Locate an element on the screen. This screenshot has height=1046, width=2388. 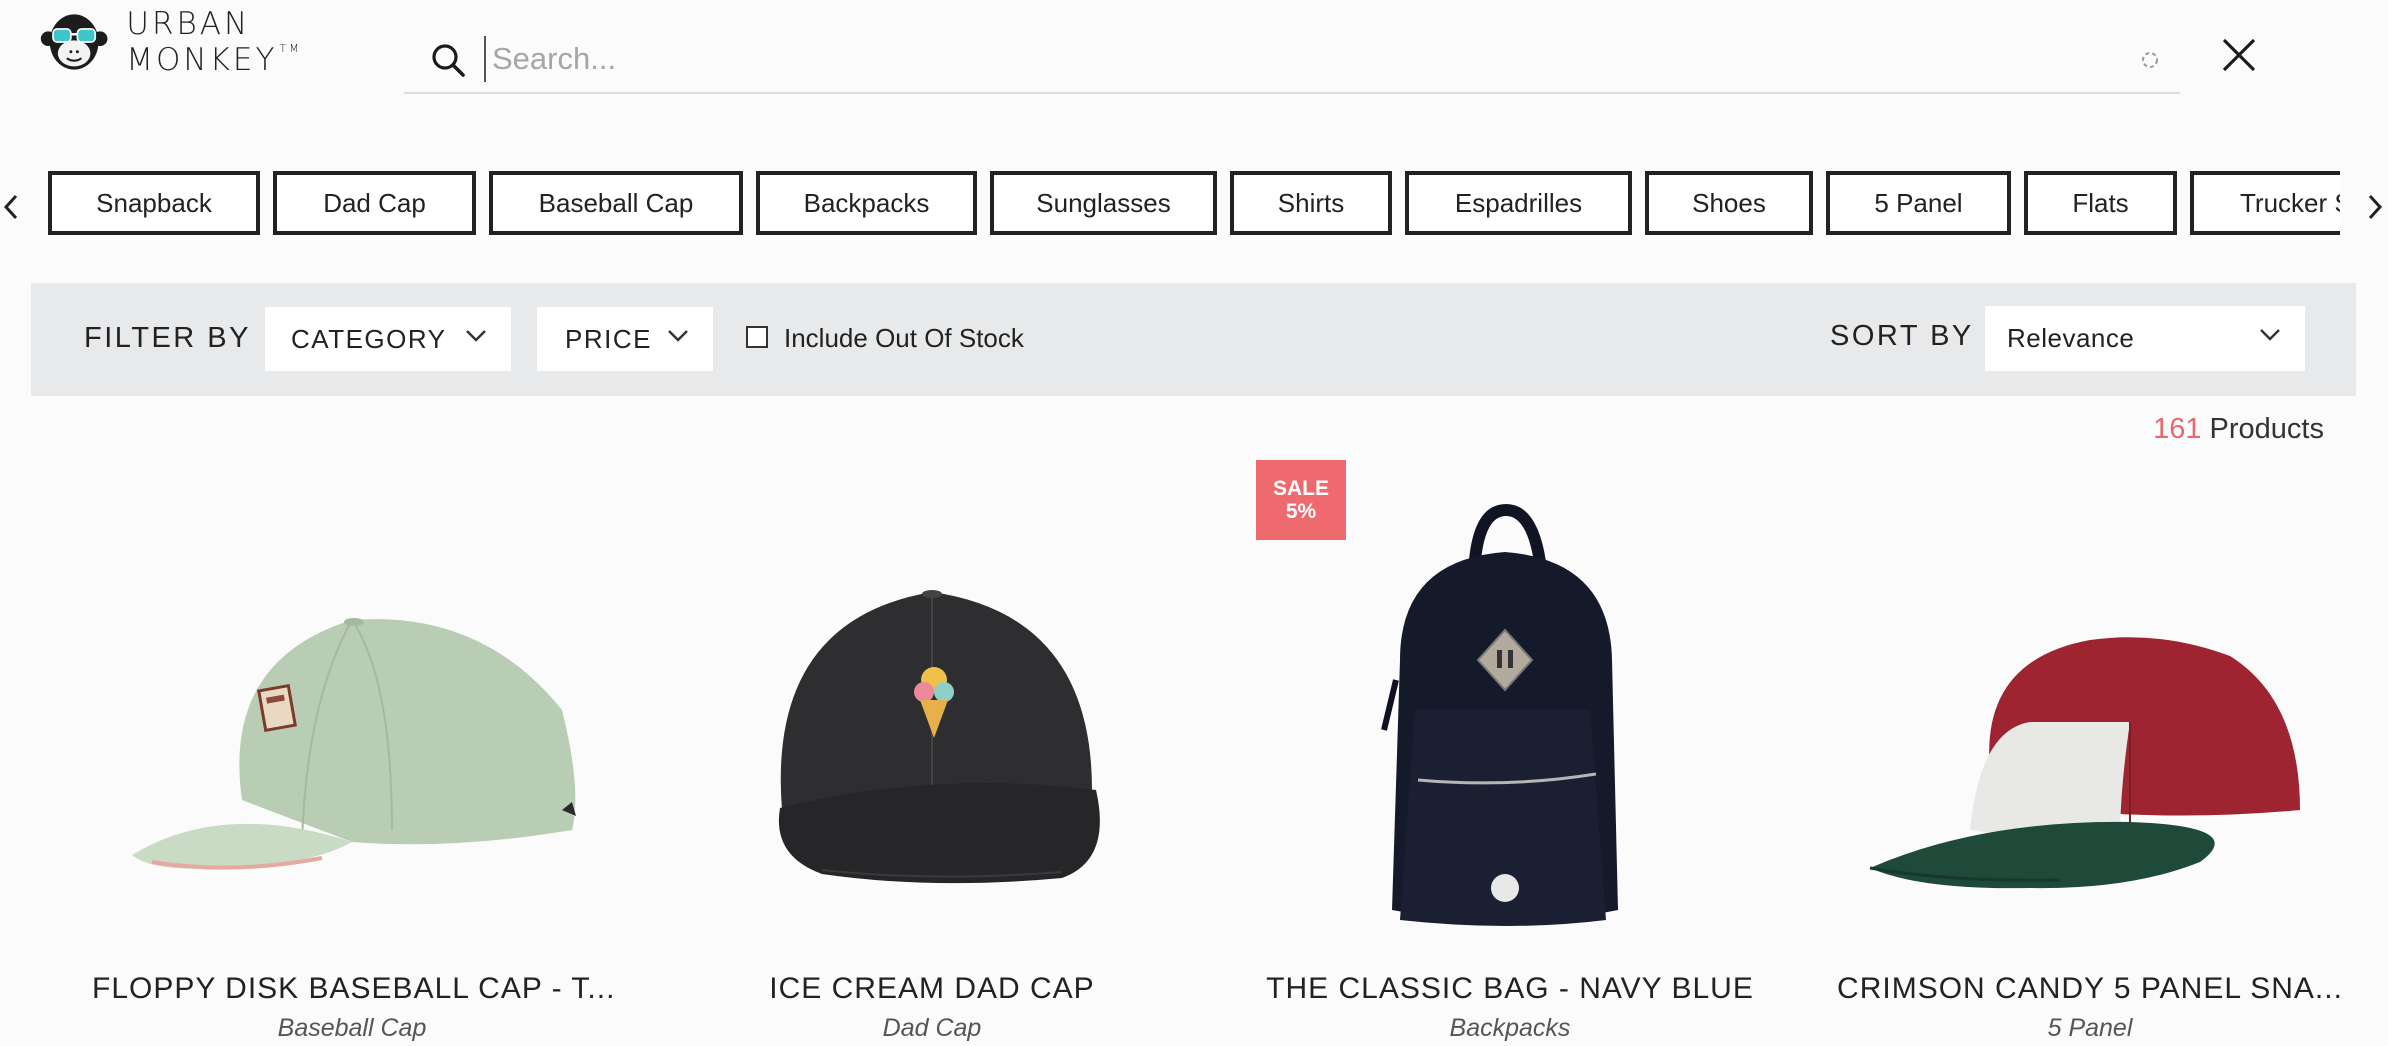
search-input is located at coordinates (1269, 59).